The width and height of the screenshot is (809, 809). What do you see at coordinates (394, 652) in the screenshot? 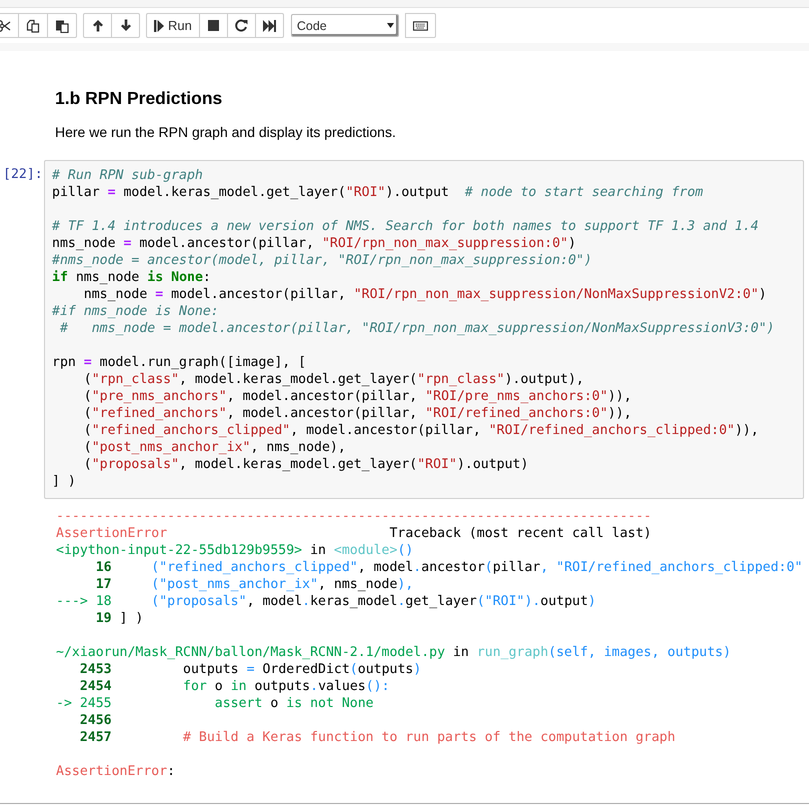
I see `traceback-line: ~/xiaorun/Mask_RCNN/ballon/Mask_RCNN-2.1/model.py in run_graph(self, images, outputs)` at bounding box center [394, 652].